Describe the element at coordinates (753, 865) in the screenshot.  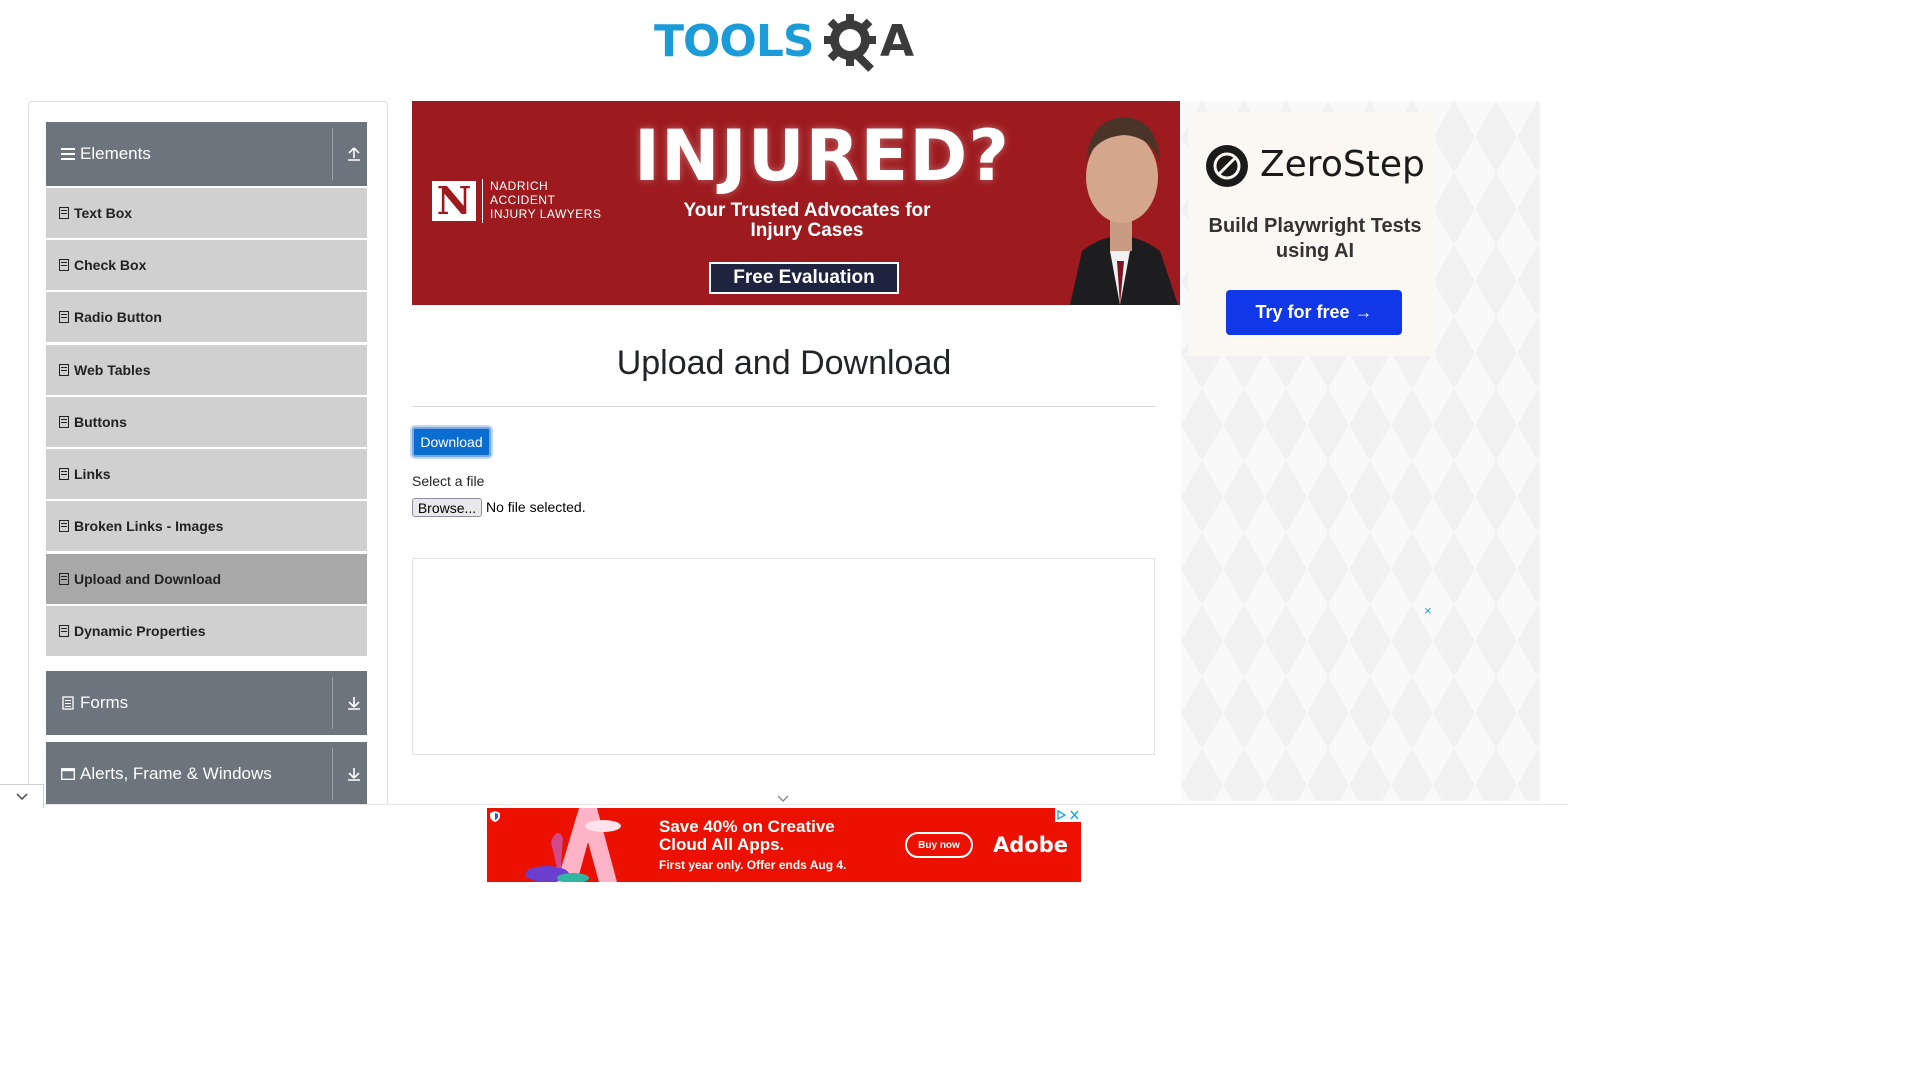
I see `adobe-fineprint: First year only. Offer ends Aug 4.` at that location.